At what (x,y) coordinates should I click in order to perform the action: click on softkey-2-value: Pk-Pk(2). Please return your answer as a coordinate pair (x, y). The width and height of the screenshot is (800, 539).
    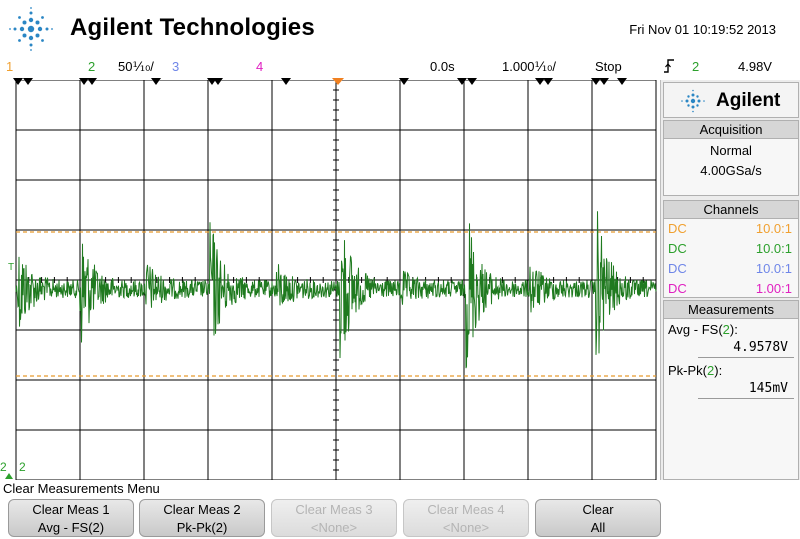
    Looking at the image, I should click on (202, 527).